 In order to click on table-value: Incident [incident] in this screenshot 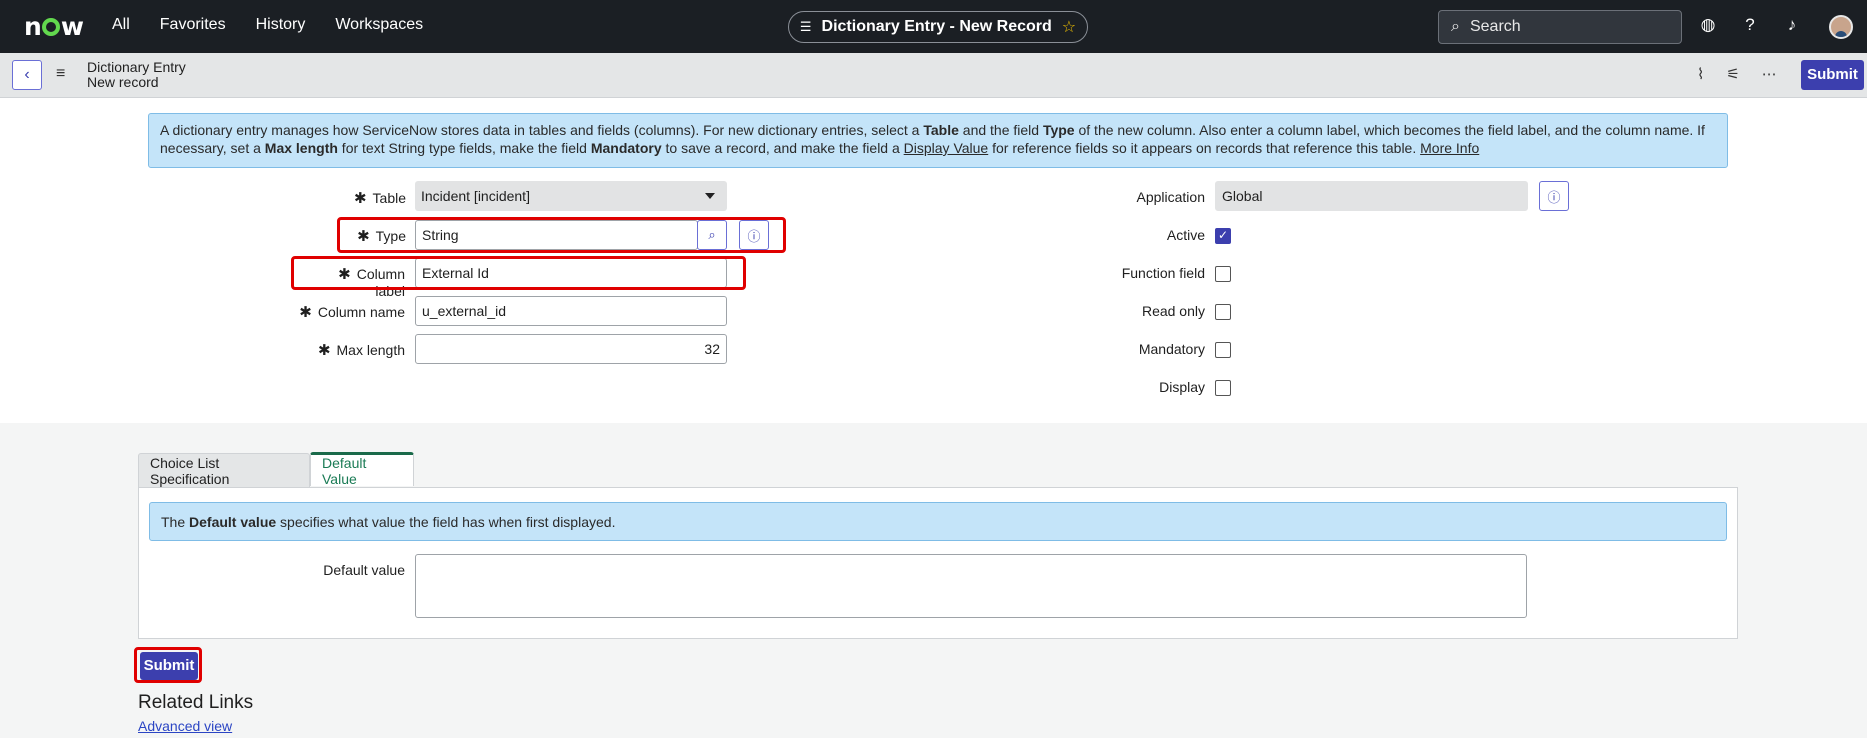, I will do `click(475, 196)`.